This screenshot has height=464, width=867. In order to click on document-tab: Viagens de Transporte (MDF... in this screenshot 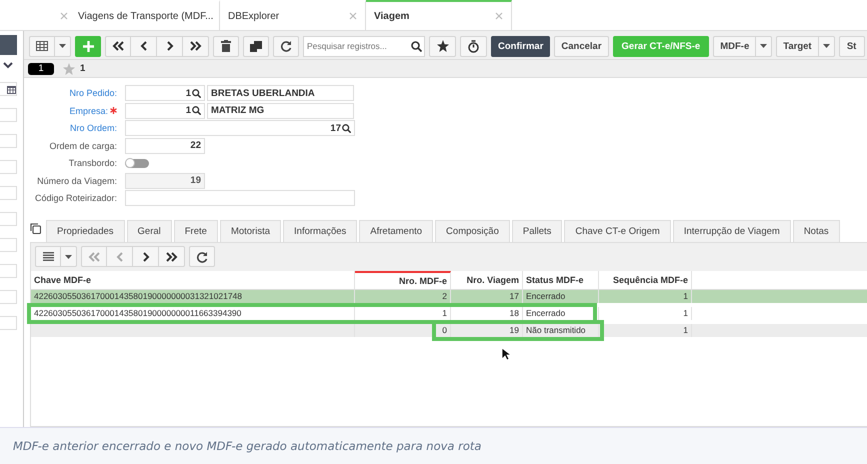, I will do `click(139, 15)`.